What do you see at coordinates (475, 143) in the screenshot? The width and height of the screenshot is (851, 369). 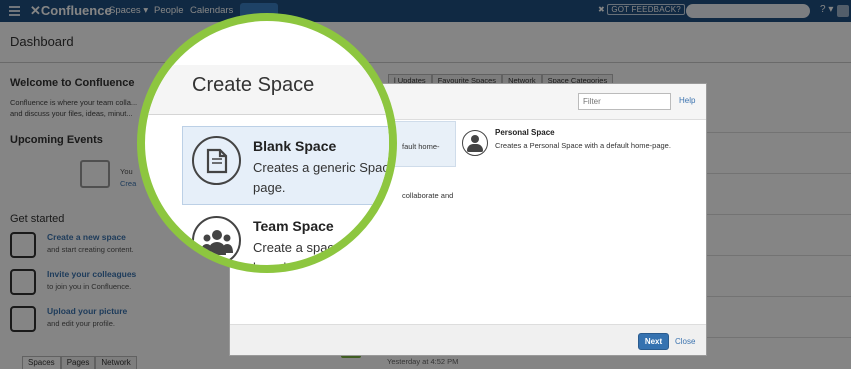 I see `personal-space-icon` at bounding box center [475, 143].